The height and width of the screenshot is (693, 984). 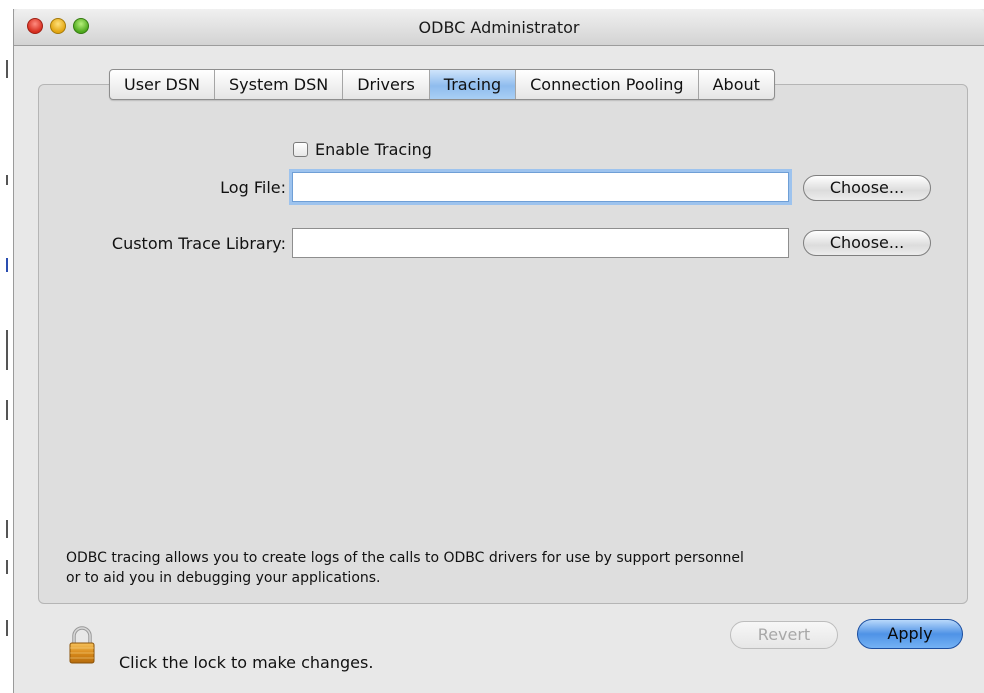 What do you see at coordinates (300, 149) in the screenshot?
I see `enable-tracing-checkbox` at bounding box center [300, 149].